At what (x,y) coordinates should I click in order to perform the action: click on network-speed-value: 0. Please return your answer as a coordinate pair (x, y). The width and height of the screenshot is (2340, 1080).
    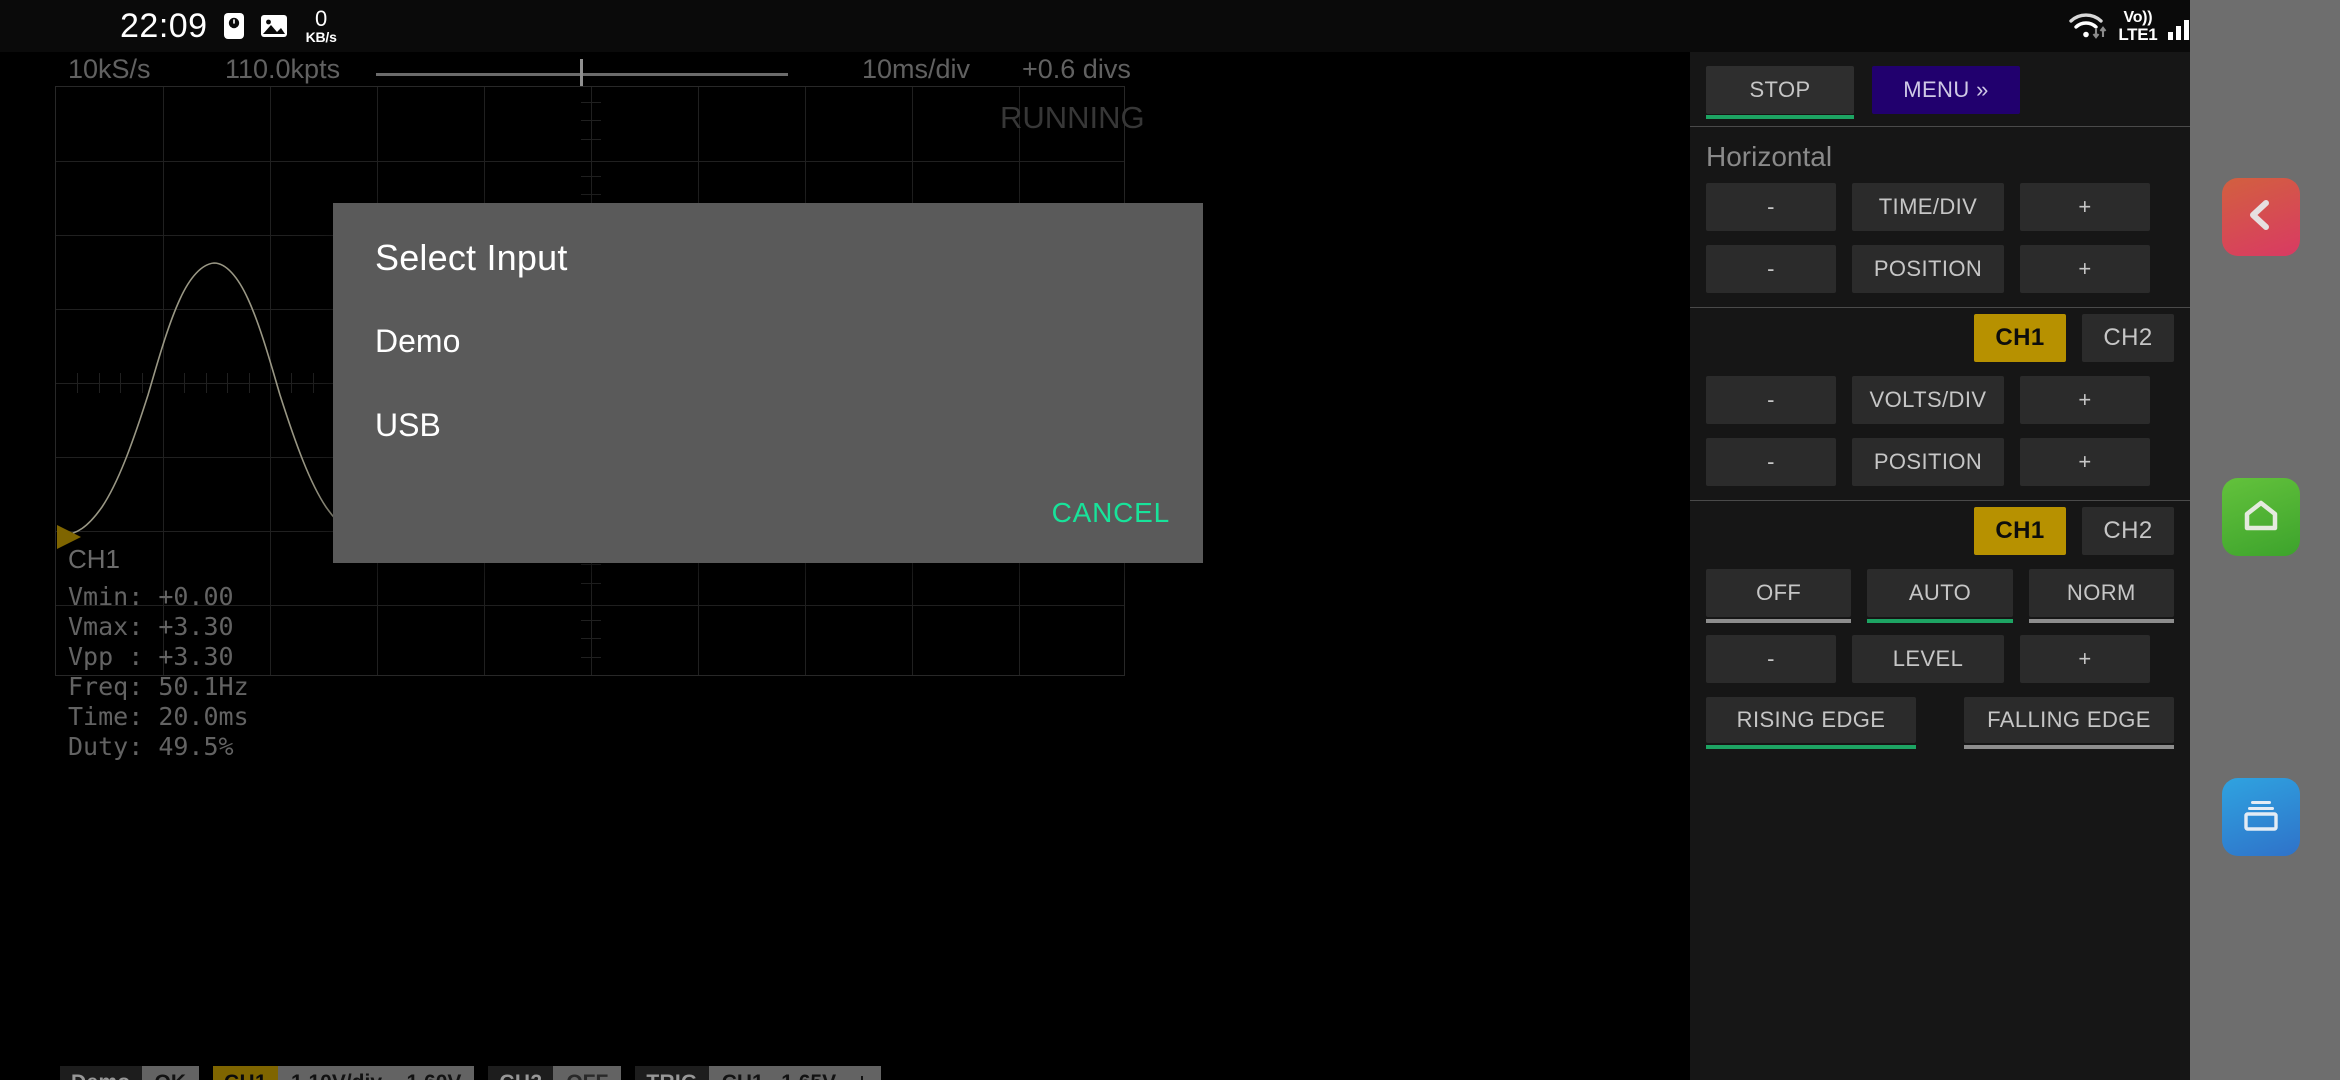
    Looking at the image, I should click on (321, 18).